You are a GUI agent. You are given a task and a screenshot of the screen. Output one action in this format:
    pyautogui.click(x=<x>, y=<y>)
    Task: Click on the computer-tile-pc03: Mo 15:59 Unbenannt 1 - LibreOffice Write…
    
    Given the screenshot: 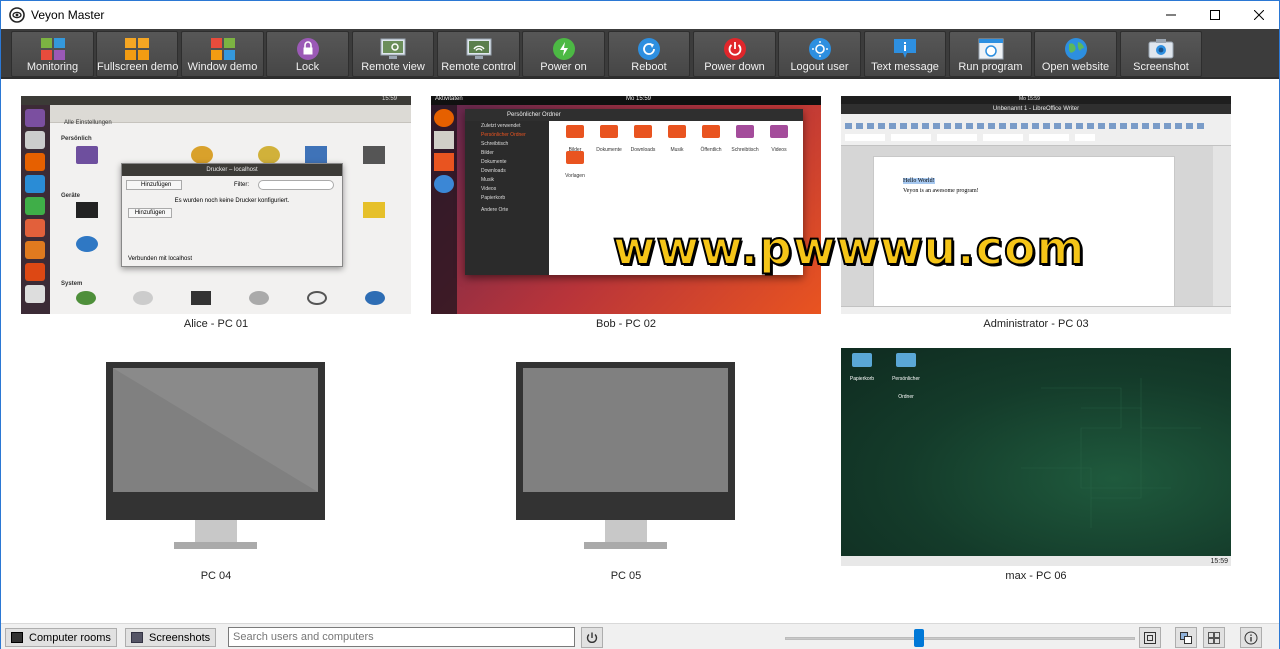 What is the action you would take?
    pyautogui.click(x=1036, y=216)
    